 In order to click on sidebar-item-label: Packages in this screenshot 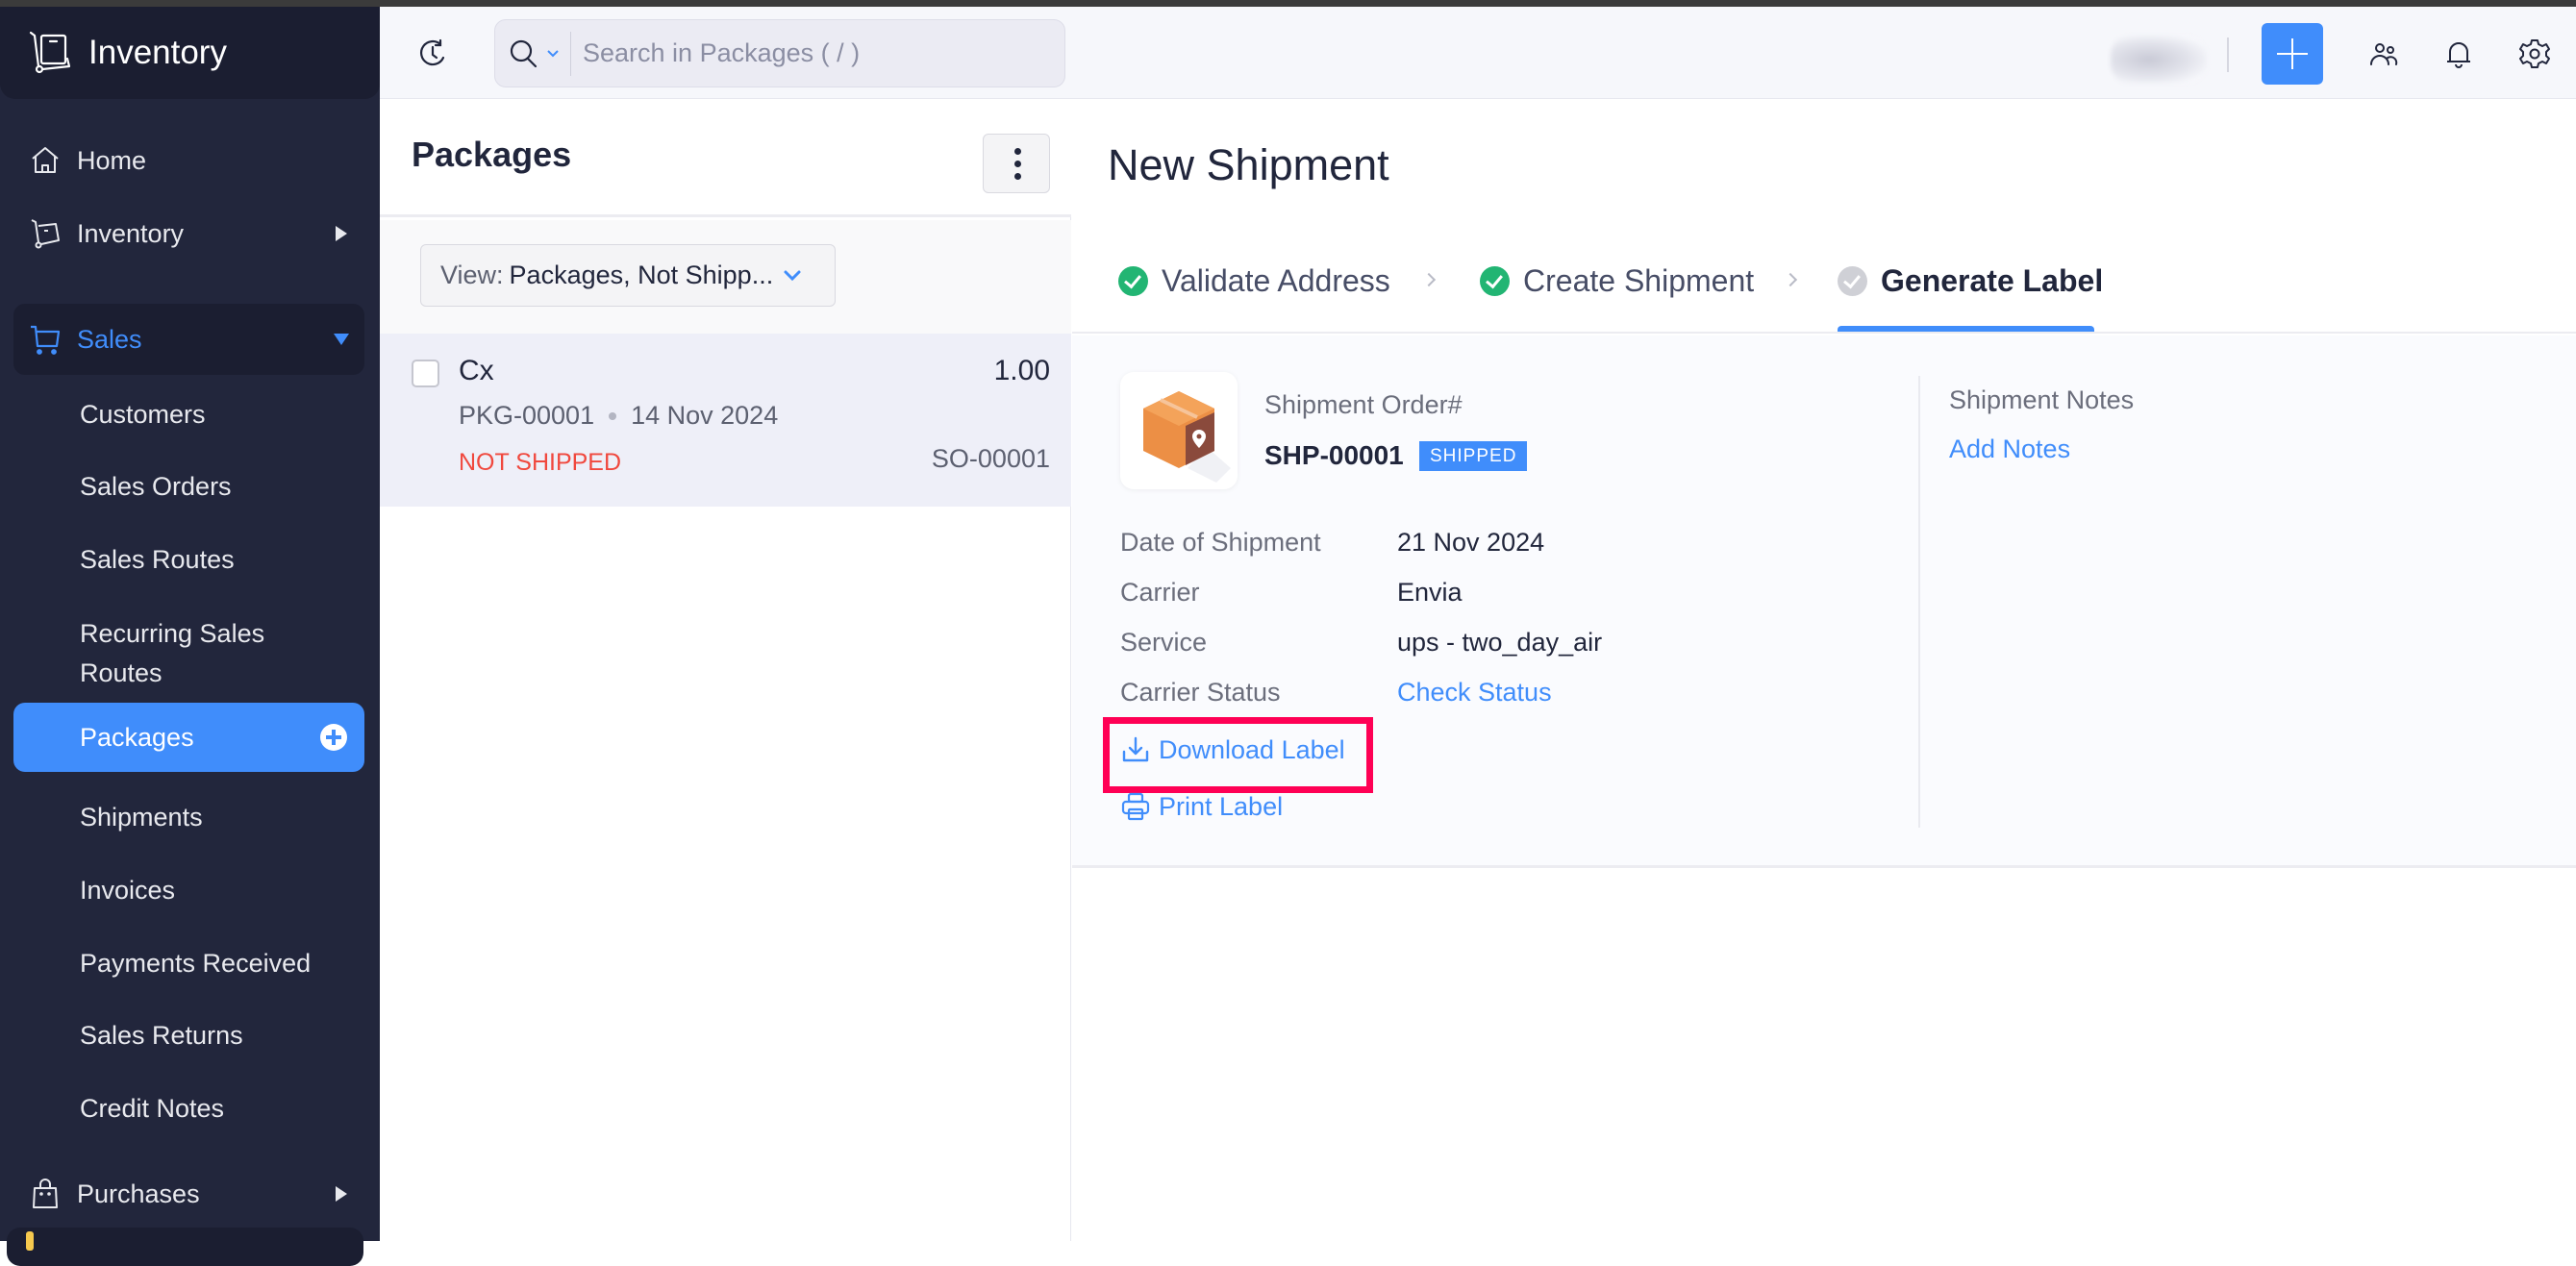, I will do `click(137, 737)`.